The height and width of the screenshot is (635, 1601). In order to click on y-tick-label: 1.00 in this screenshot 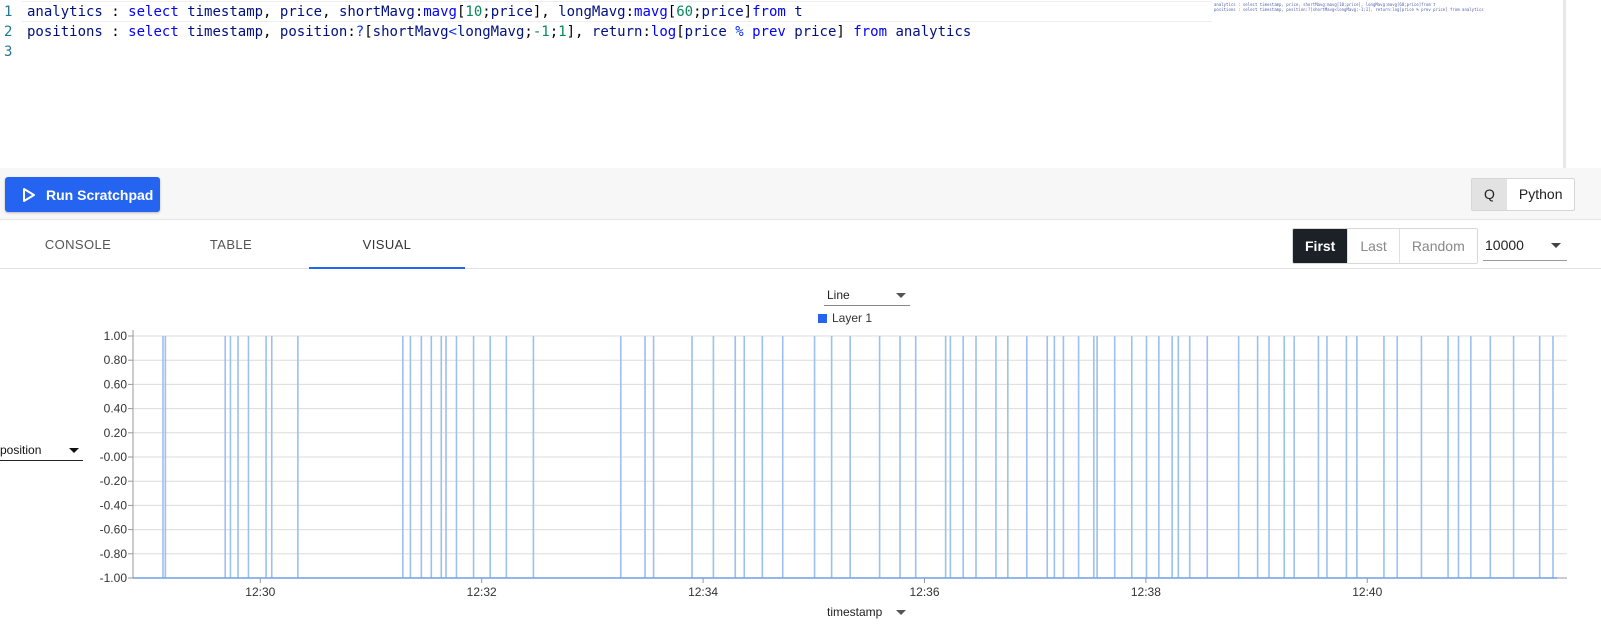, I will do `click(116, 336)`.